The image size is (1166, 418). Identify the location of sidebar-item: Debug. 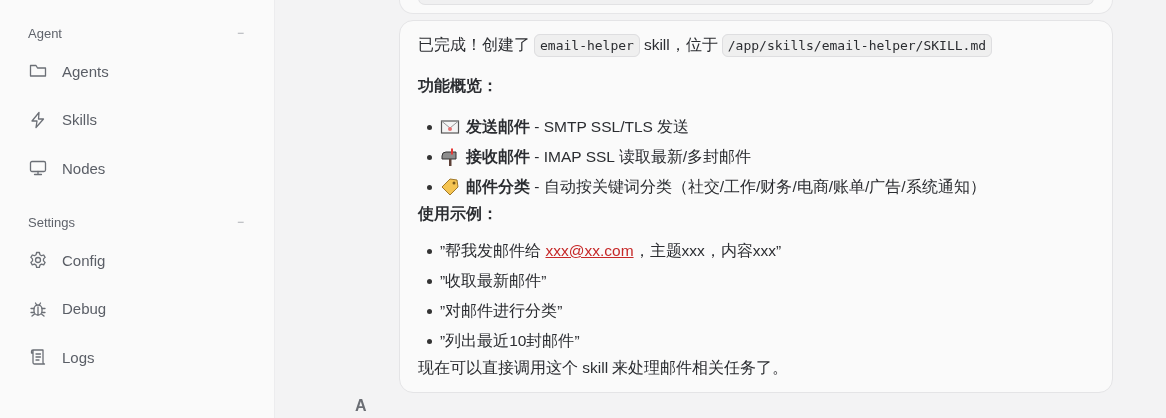
(137, 308).